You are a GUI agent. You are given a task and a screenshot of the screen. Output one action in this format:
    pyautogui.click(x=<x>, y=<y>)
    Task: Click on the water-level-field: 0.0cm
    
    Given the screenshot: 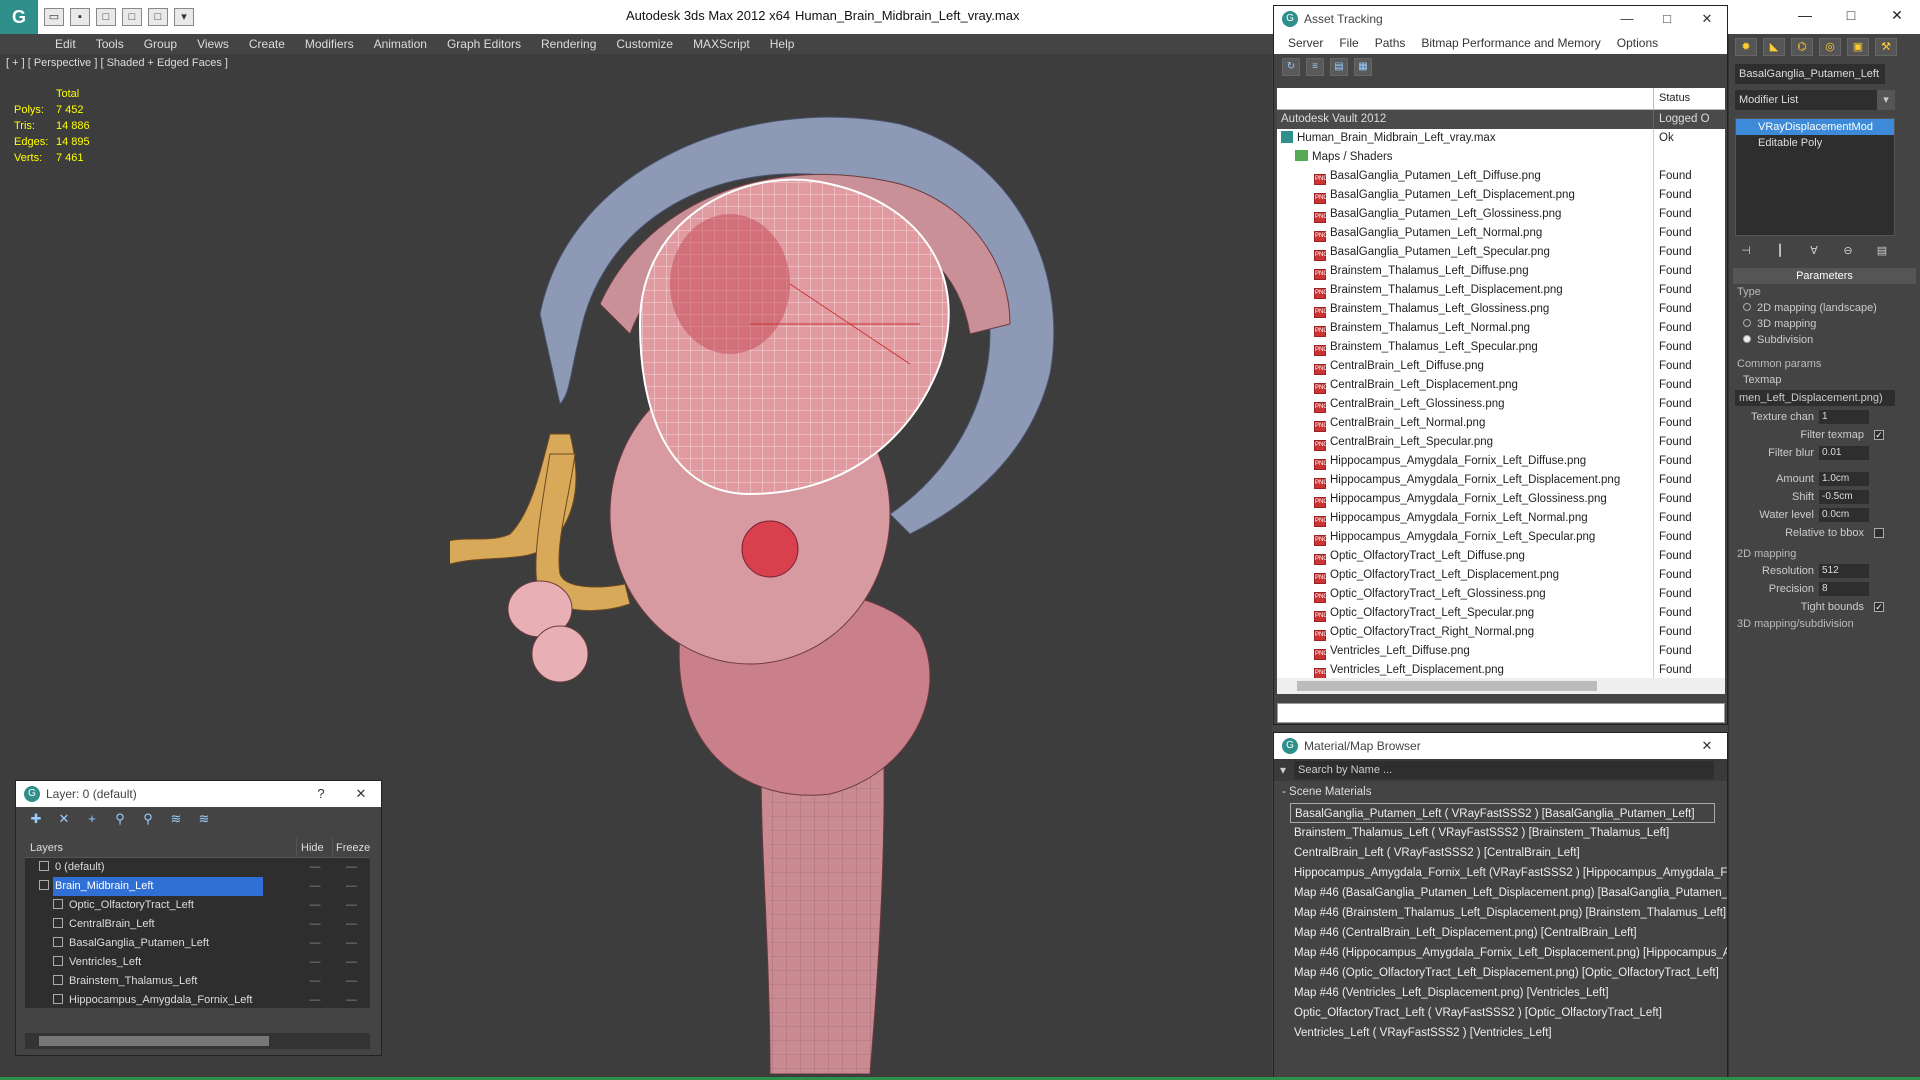 What is the action you would take?
    pyautogui.click(x=1844, y=515)
    